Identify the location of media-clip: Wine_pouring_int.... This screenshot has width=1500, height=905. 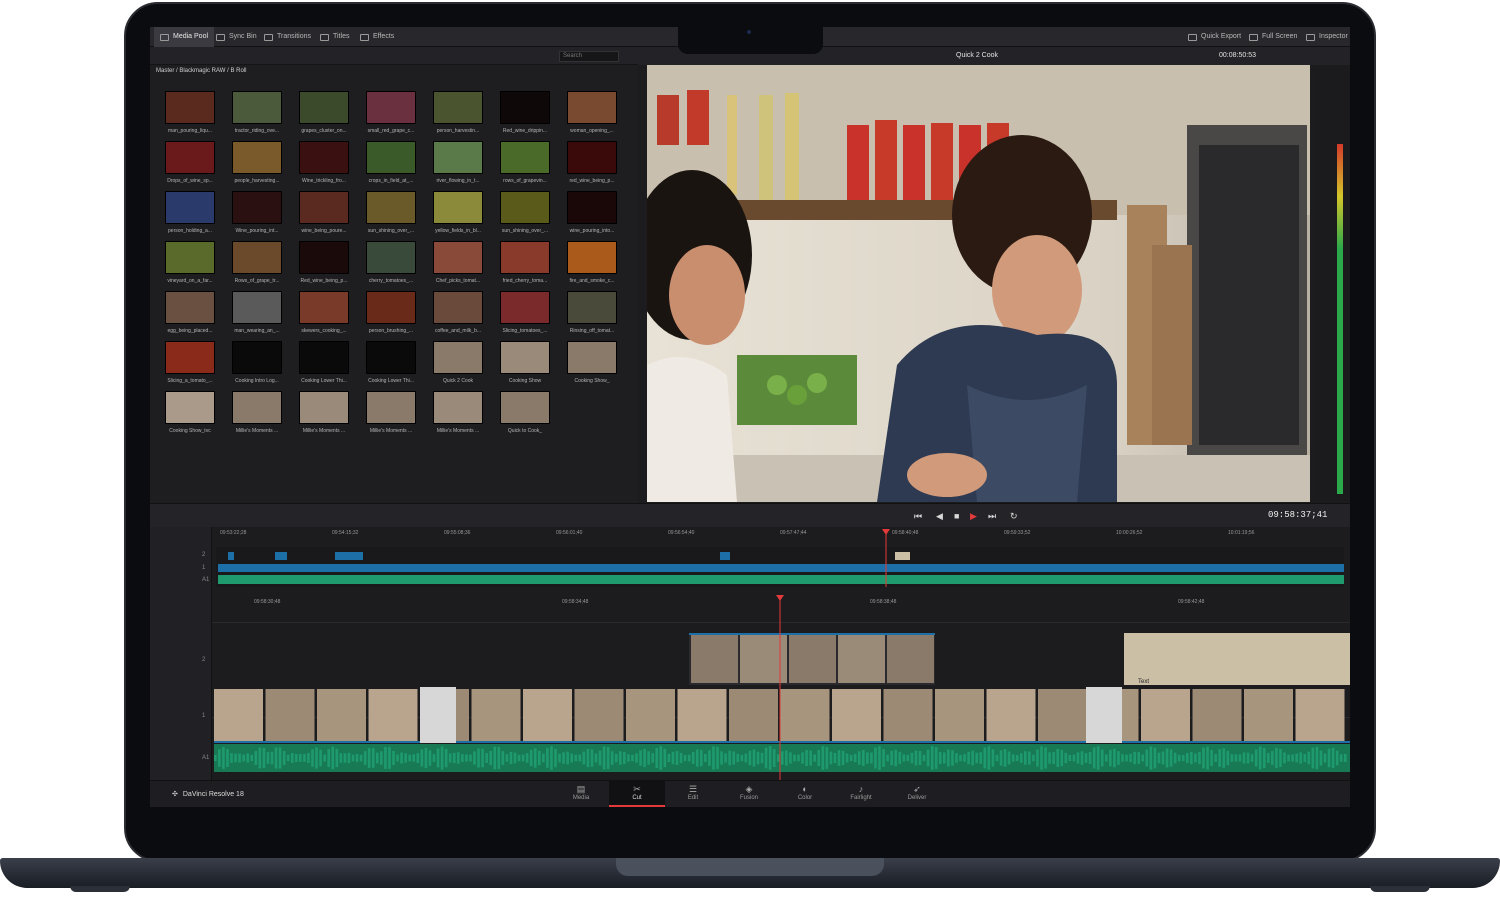
(257, 212).